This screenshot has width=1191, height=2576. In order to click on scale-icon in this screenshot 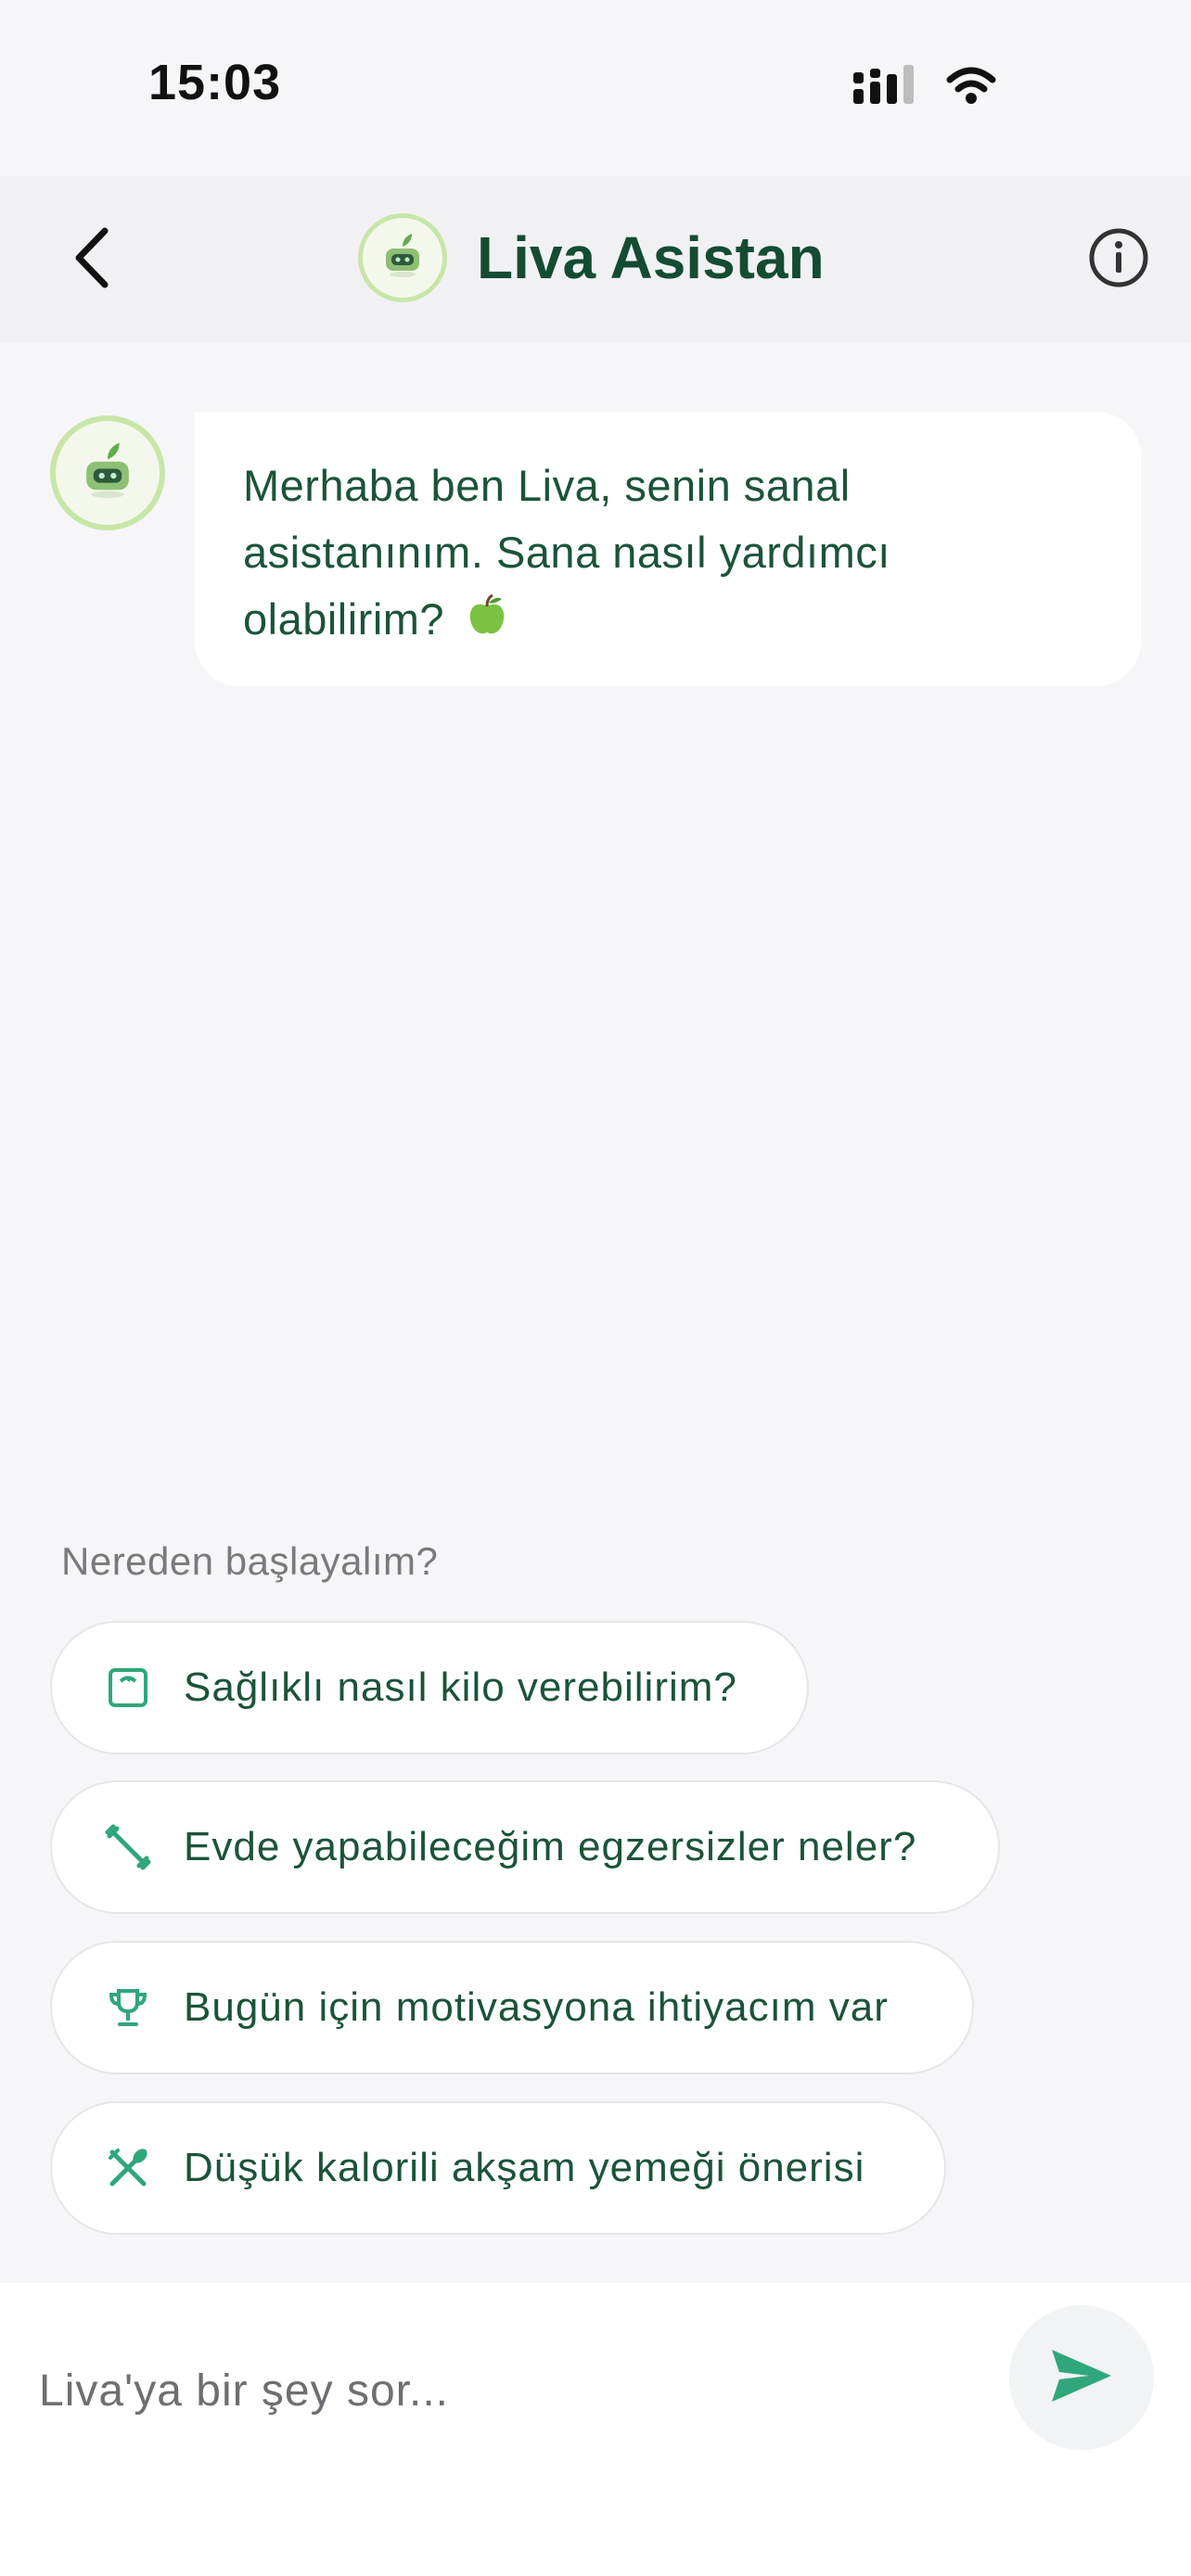, I will do `click(128, 1688)`.